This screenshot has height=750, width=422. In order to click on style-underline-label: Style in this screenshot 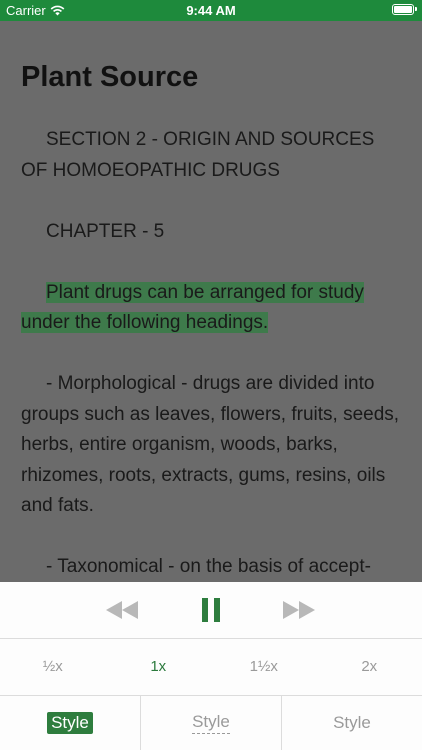, I will do `click(211, 723)`.